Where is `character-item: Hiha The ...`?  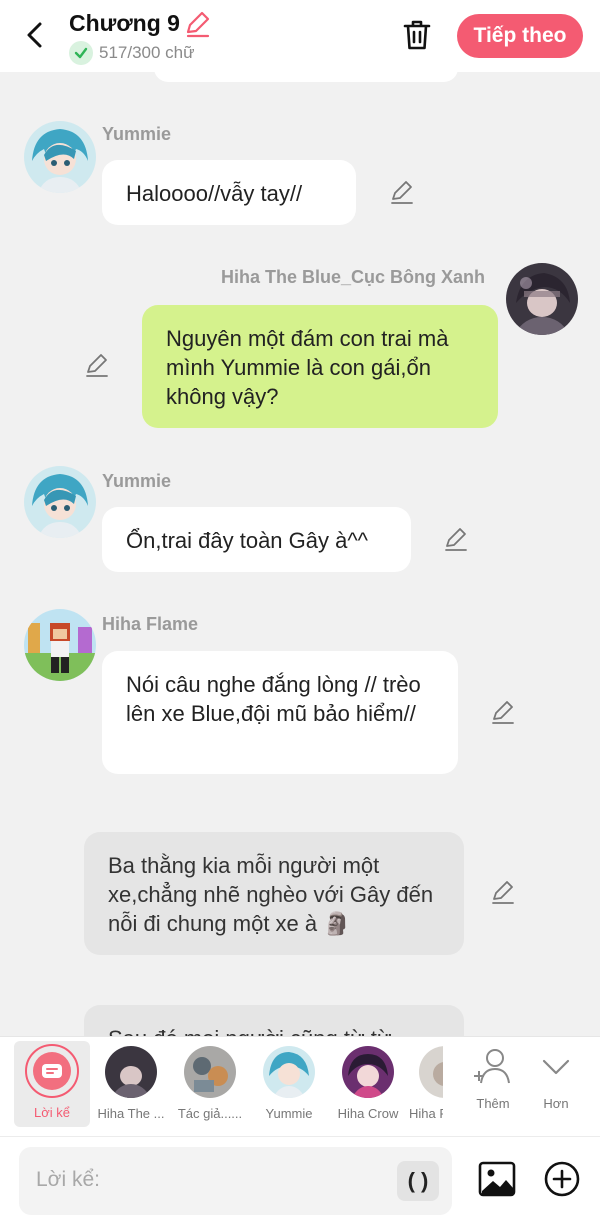
character-item: Hiha The ... is located at coordinates (131, 1079).